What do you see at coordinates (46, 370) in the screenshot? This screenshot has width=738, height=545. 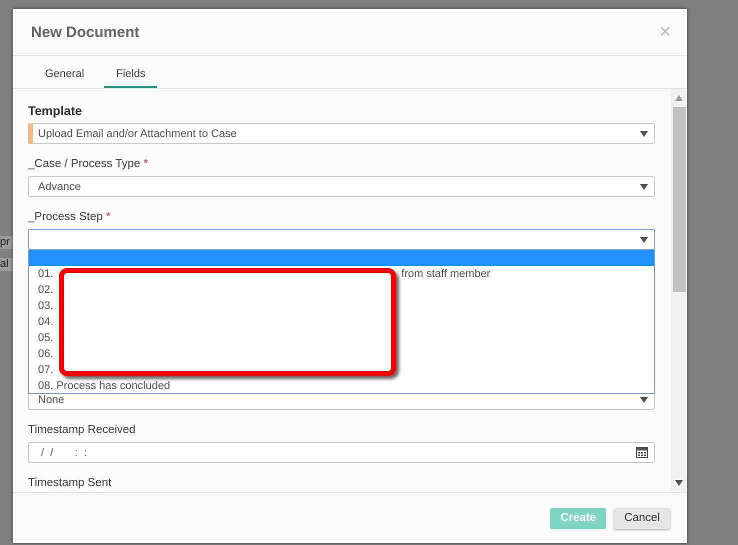 I see `dropdown-option: 07.` at bounding box center [46, 370].